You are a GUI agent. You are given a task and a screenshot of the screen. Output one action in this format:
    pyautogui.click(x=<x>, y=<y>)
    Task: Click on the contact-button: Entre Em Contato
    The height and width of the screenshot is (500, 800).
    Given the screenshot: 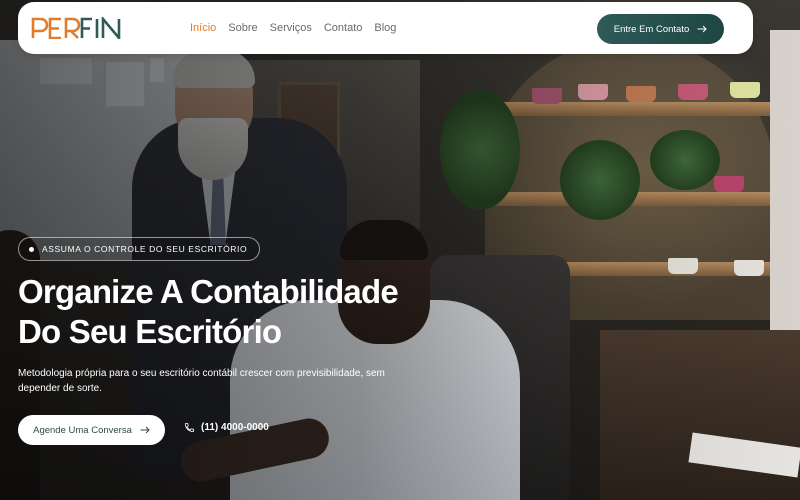 What is the action you would take?
    pyautogui.click(x=660, y=29)
    